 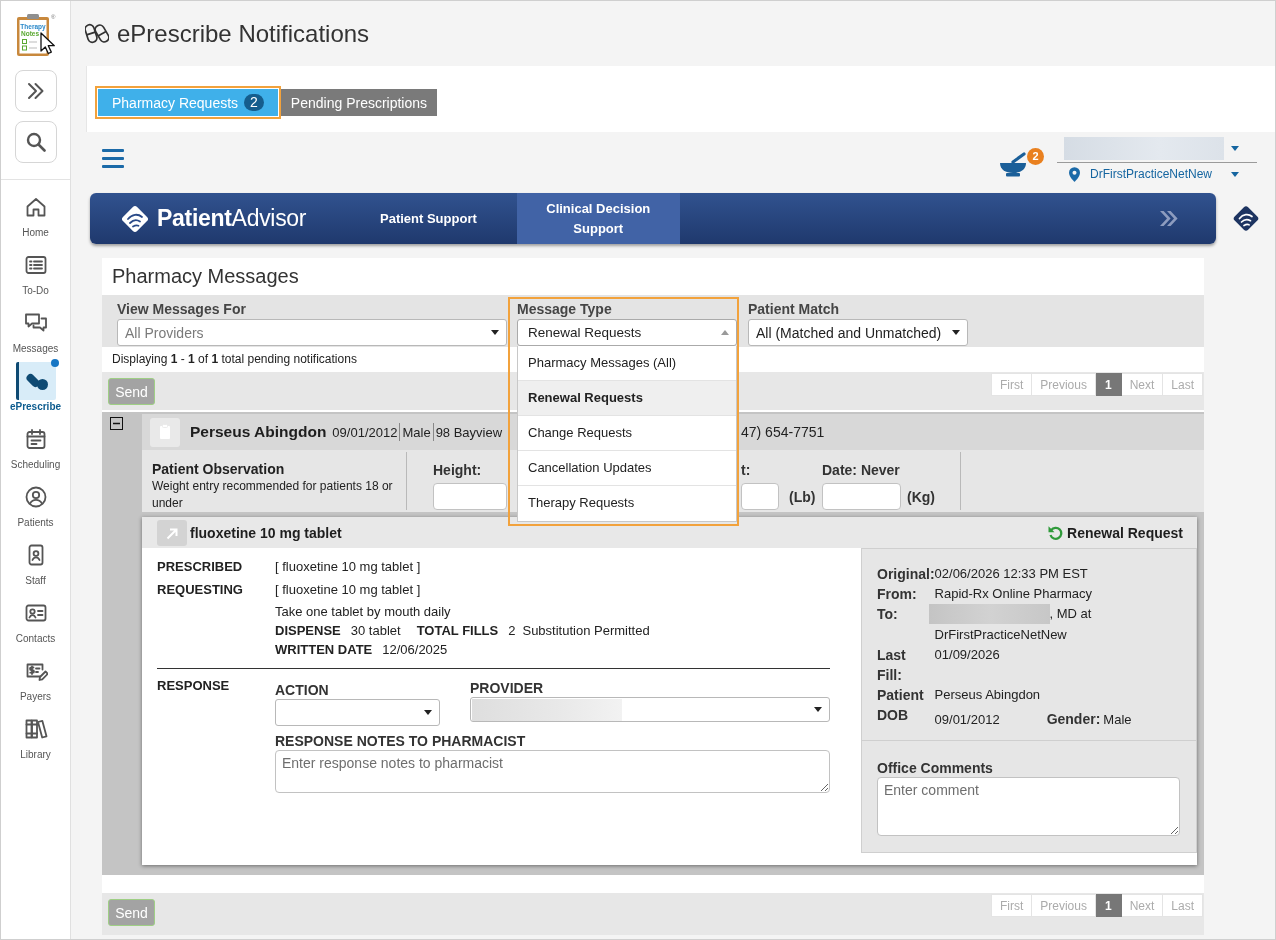 I want to click on search-button, so click(x=35, y=142).